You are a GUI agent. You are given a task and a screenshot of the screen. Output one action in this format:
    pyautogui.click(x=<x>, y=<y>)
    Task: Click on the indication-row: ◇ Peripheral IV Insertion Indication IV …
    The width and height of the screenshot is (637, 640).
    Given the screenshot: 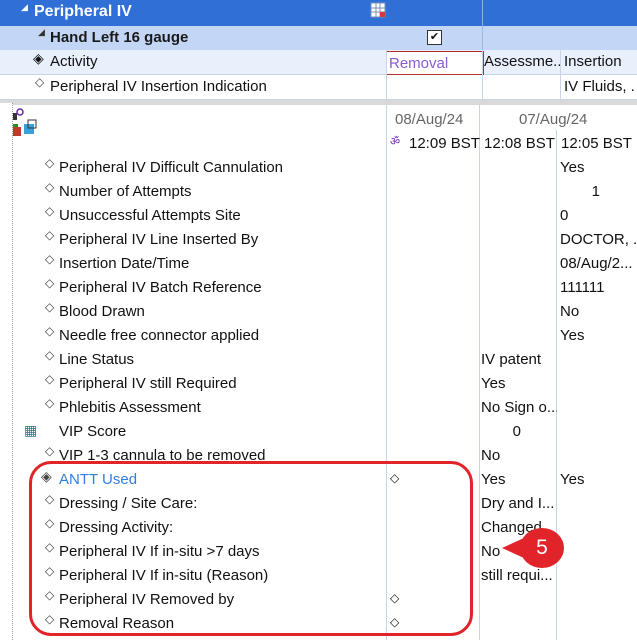 What is the action you would take?
    pyautogui.click(x=318, y=87)
    